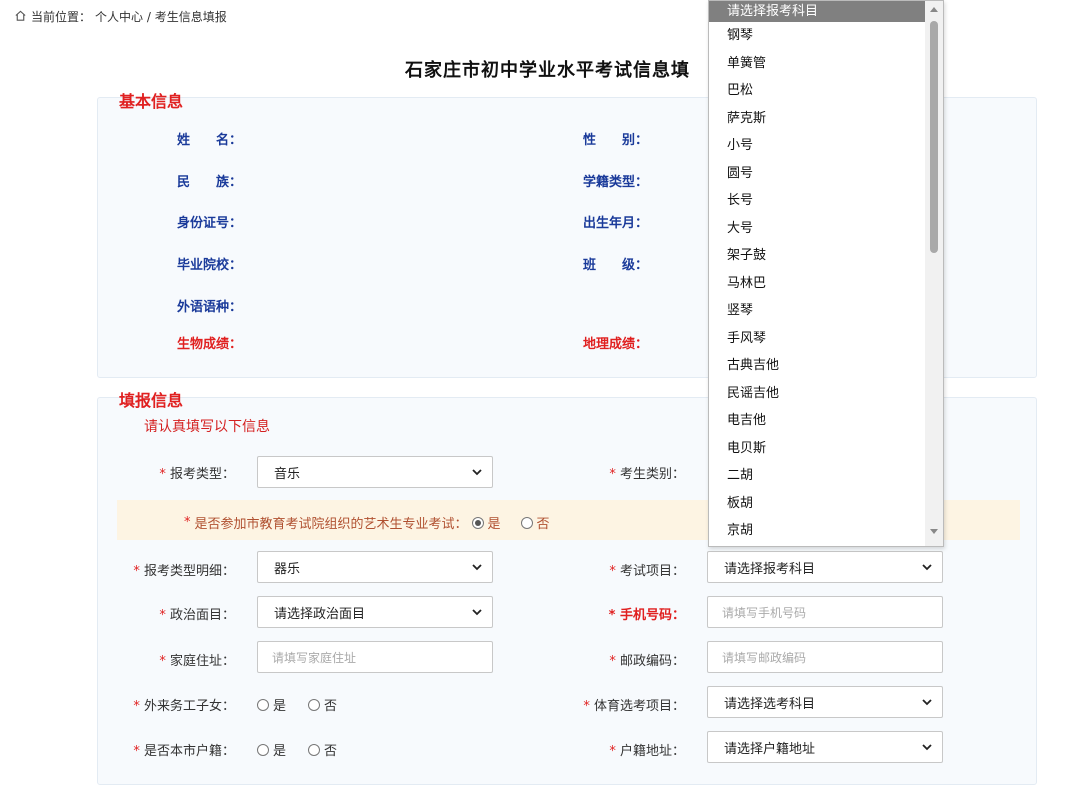 Image resolution: width=1080 pixels, height=792 pixels. What do you see at coordinates (477, 522) in the screenshot?
I see `art-exam-yes-radio` at bounding box center [477, 522].